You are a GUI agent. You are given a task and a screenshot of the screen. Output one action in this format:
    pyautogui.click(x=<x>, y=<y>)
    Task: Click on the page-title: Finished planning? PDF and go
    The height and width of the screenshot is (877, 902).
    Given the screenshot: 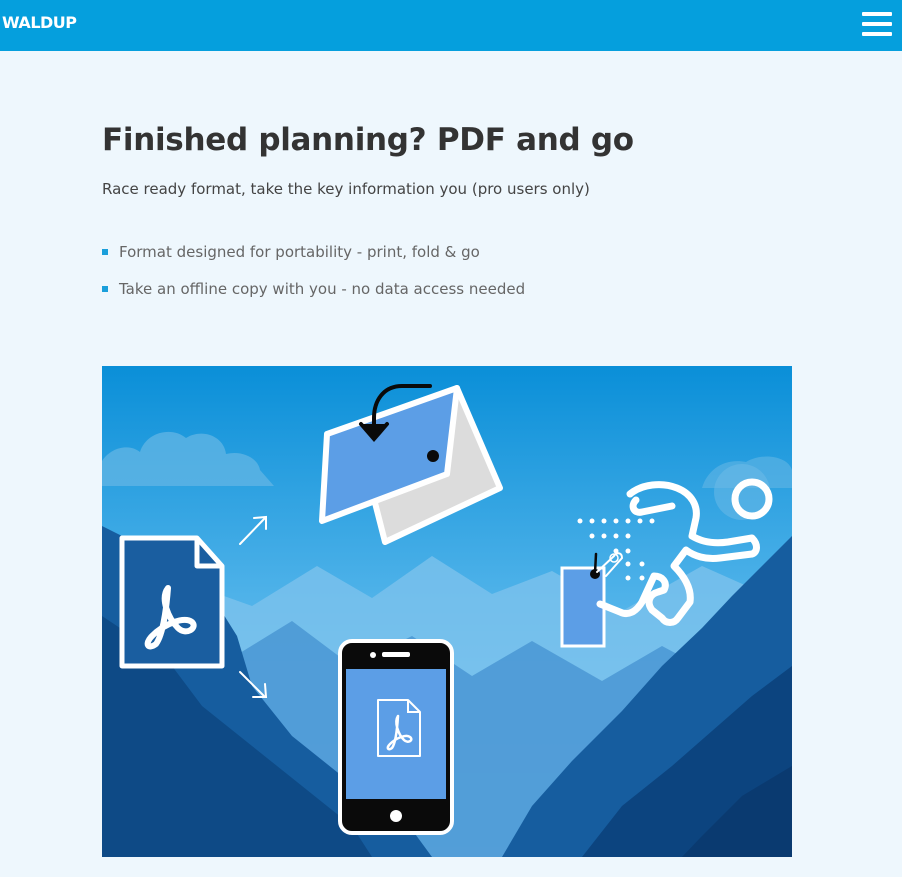 What is the action you would take?
    pyautogui.click(x=368, y=140)
    